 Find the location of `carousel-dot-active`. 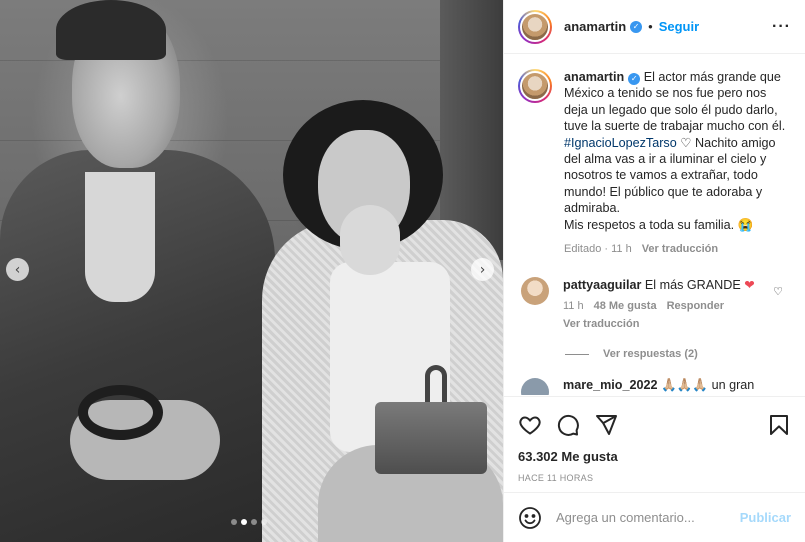

carousel-dot-active is located at coordinates (244, 522).